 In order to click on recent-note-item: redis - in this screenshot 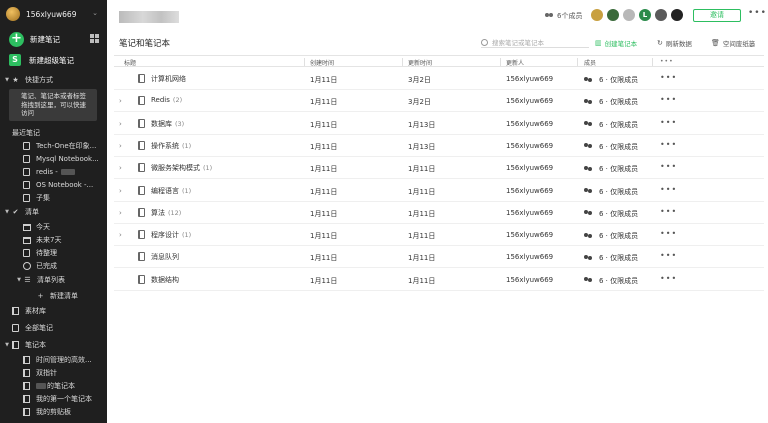, I will do `click(53, 172)`.